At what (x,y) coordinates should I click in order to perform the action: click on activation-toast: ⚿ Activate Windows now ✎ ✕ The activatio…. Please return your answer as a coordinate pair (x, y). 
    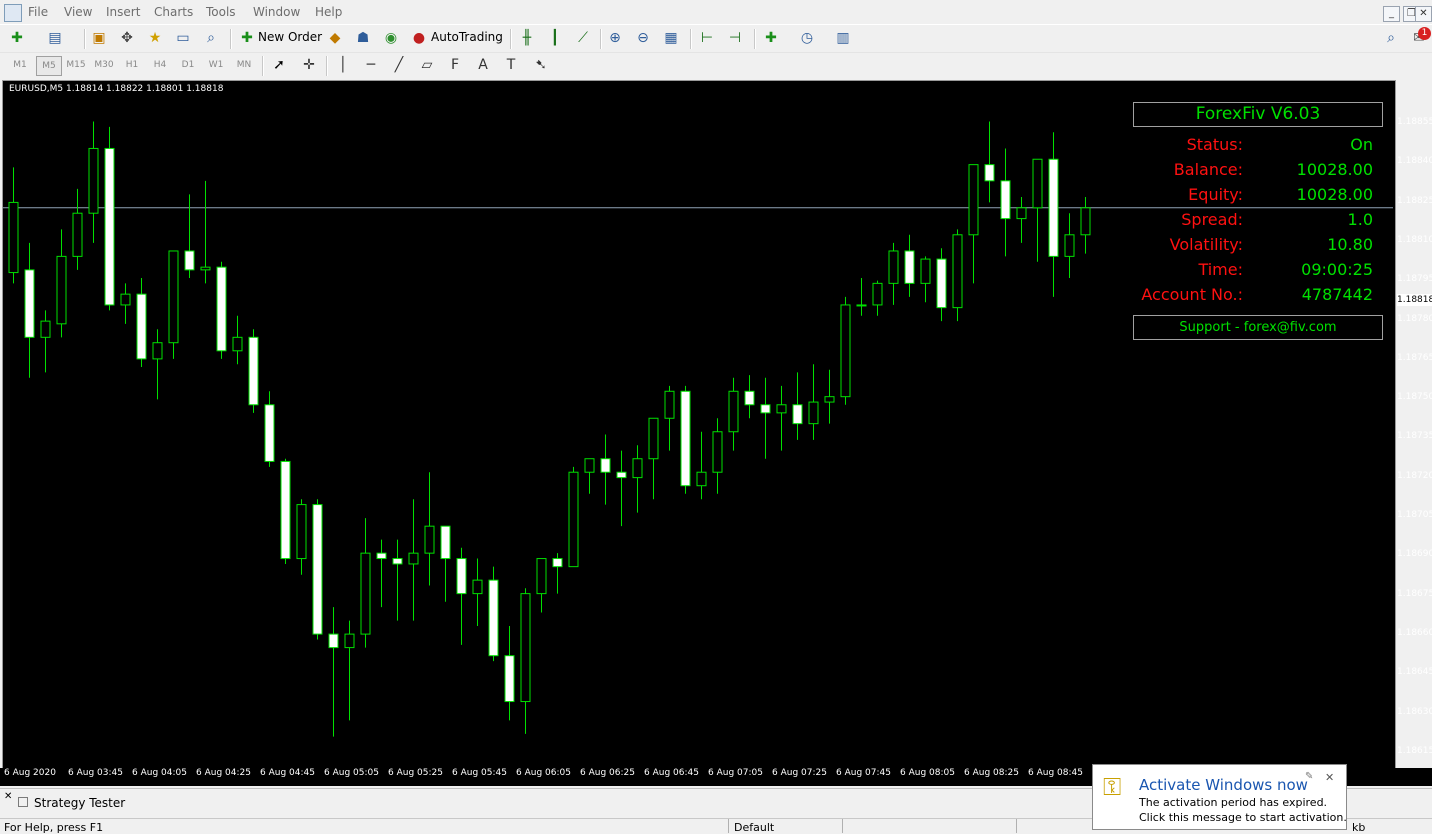
    Looking at the image, I should click on (1219, 797).